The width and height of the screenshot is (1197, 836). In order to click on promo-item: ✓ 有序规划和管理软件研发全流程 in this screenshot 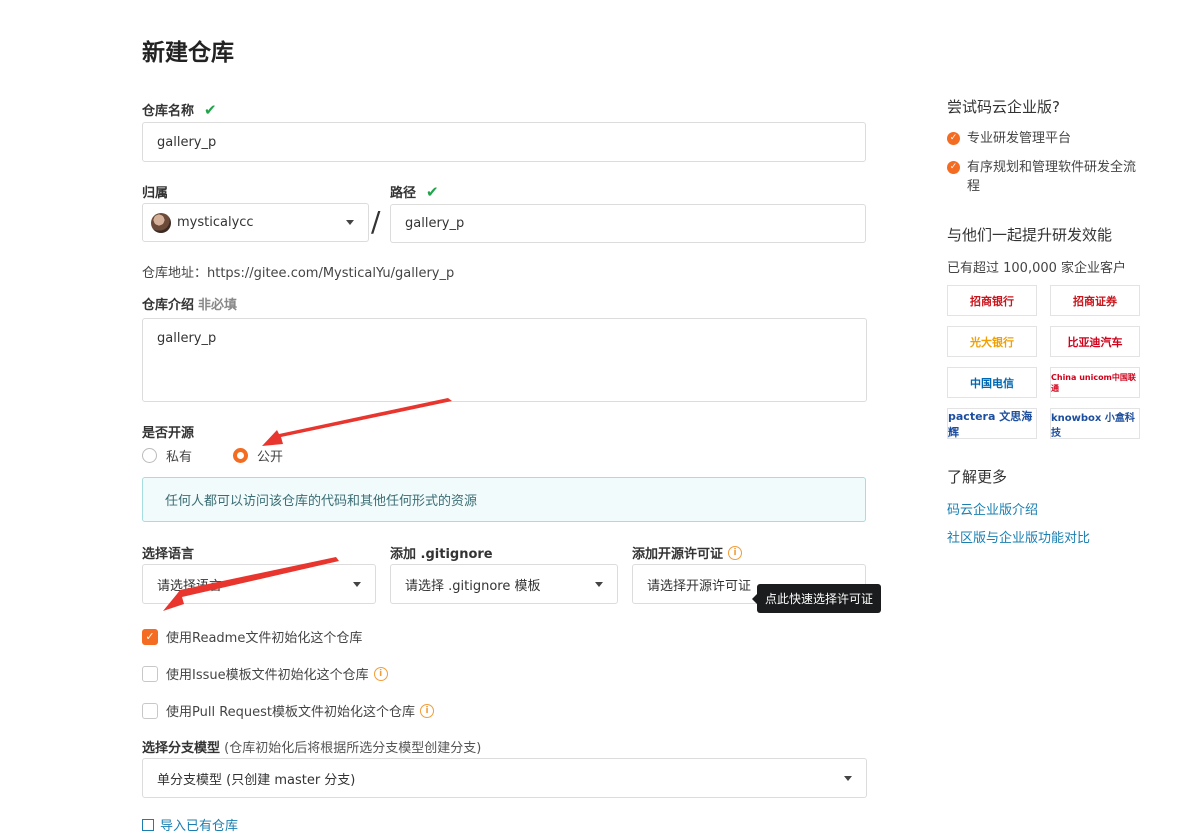, I will do `click(1047, 177)`.